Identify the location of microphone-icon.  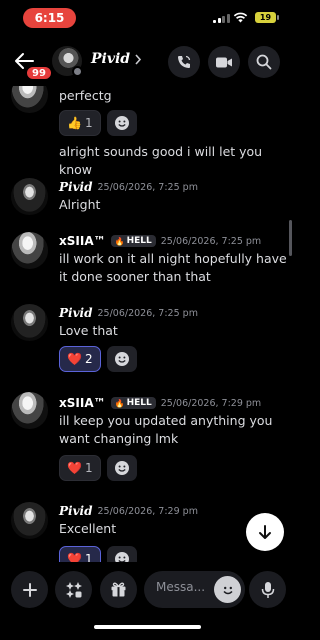
(267, 589).